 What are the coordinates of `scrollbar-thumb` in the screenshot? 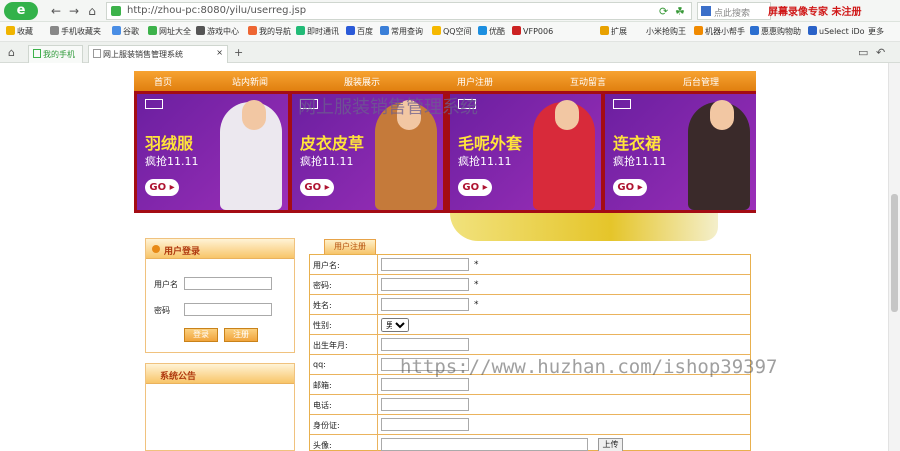 It's located at (894, 253).